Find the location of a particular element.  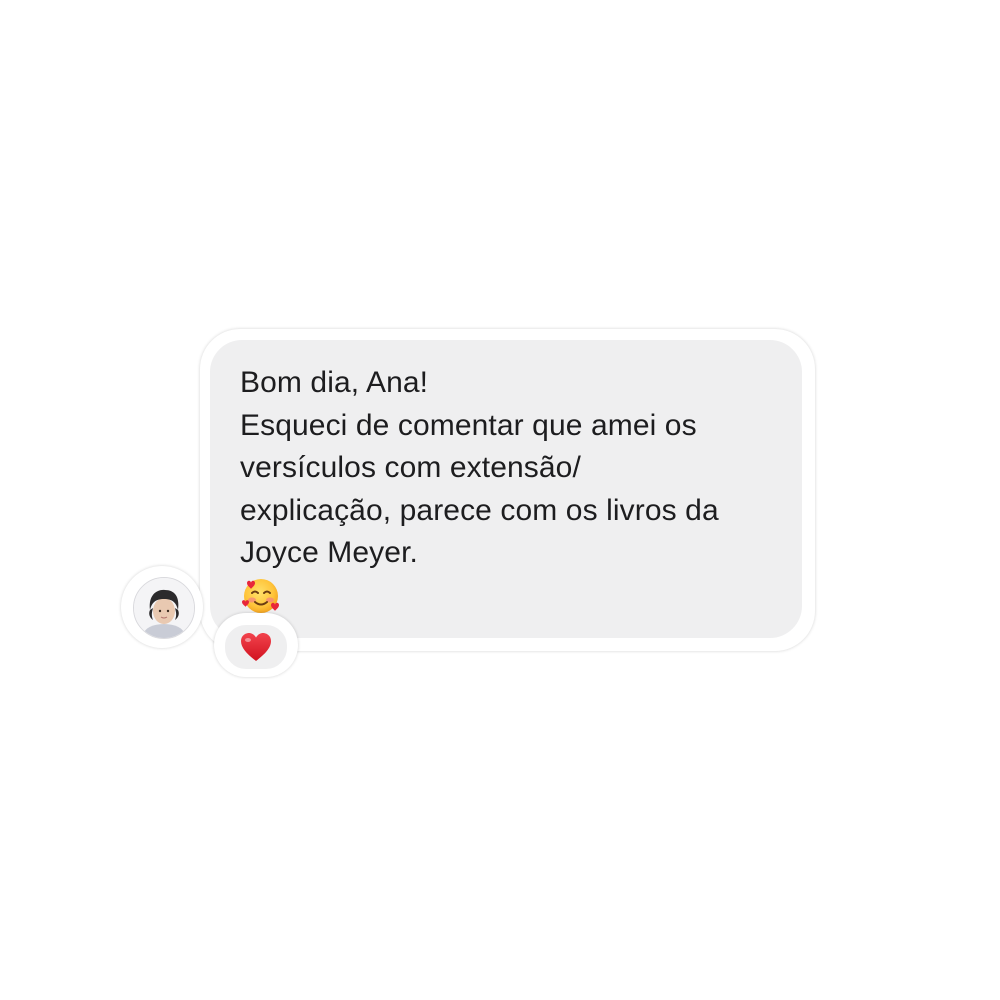

user-photo-icon is located at coordinates (164, 608).